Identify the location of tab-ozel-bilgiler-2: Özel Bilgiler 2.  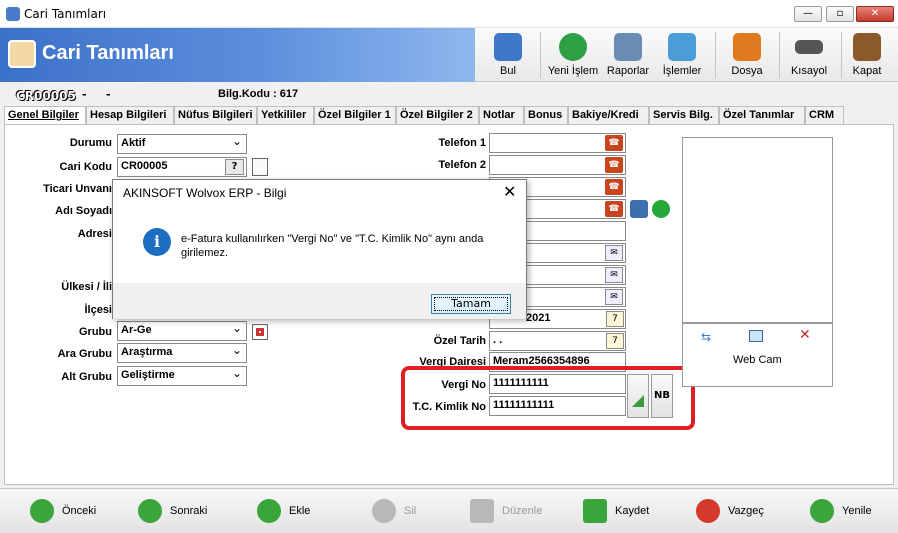
(437, 115).